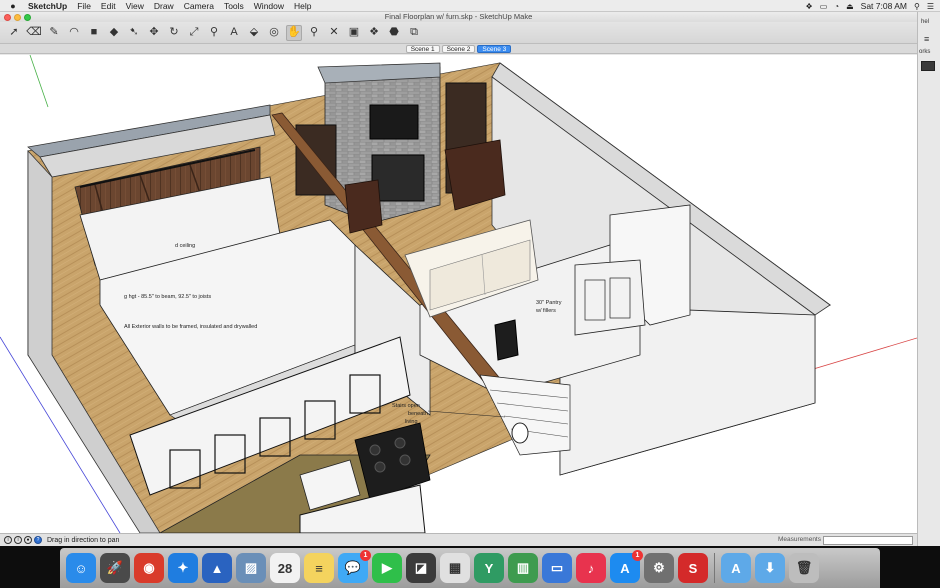 The width and height of the screenshot is (940, 588). Describe the element at coordinates (274, 33) in the screenshot. I see `orbit-tool-icon: ◎` at that location.